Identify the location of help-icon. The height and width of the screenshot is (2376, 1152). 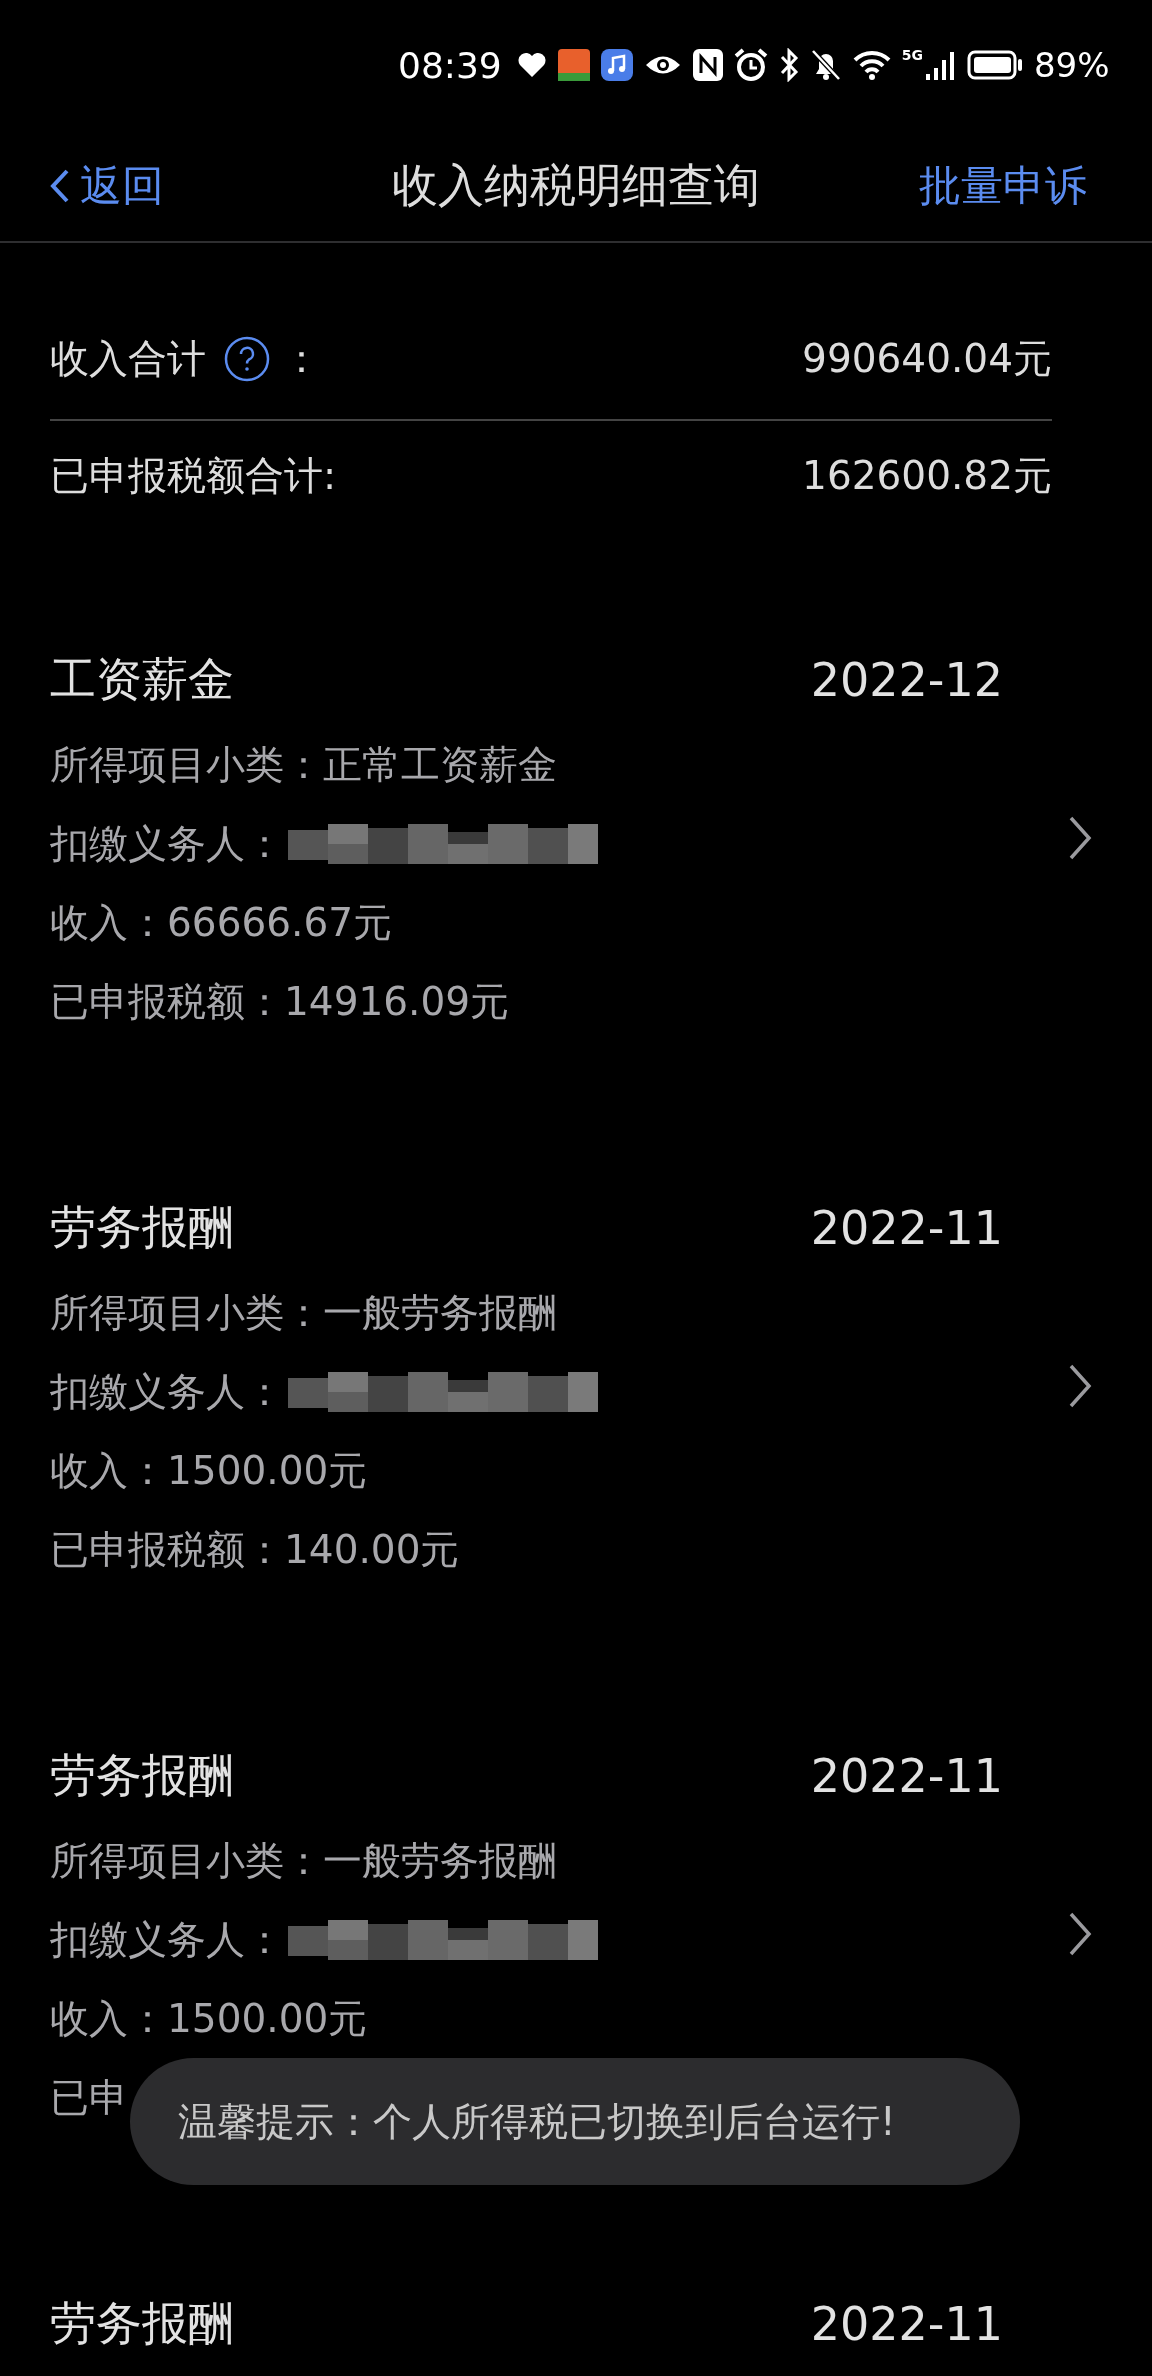
(247, 359).